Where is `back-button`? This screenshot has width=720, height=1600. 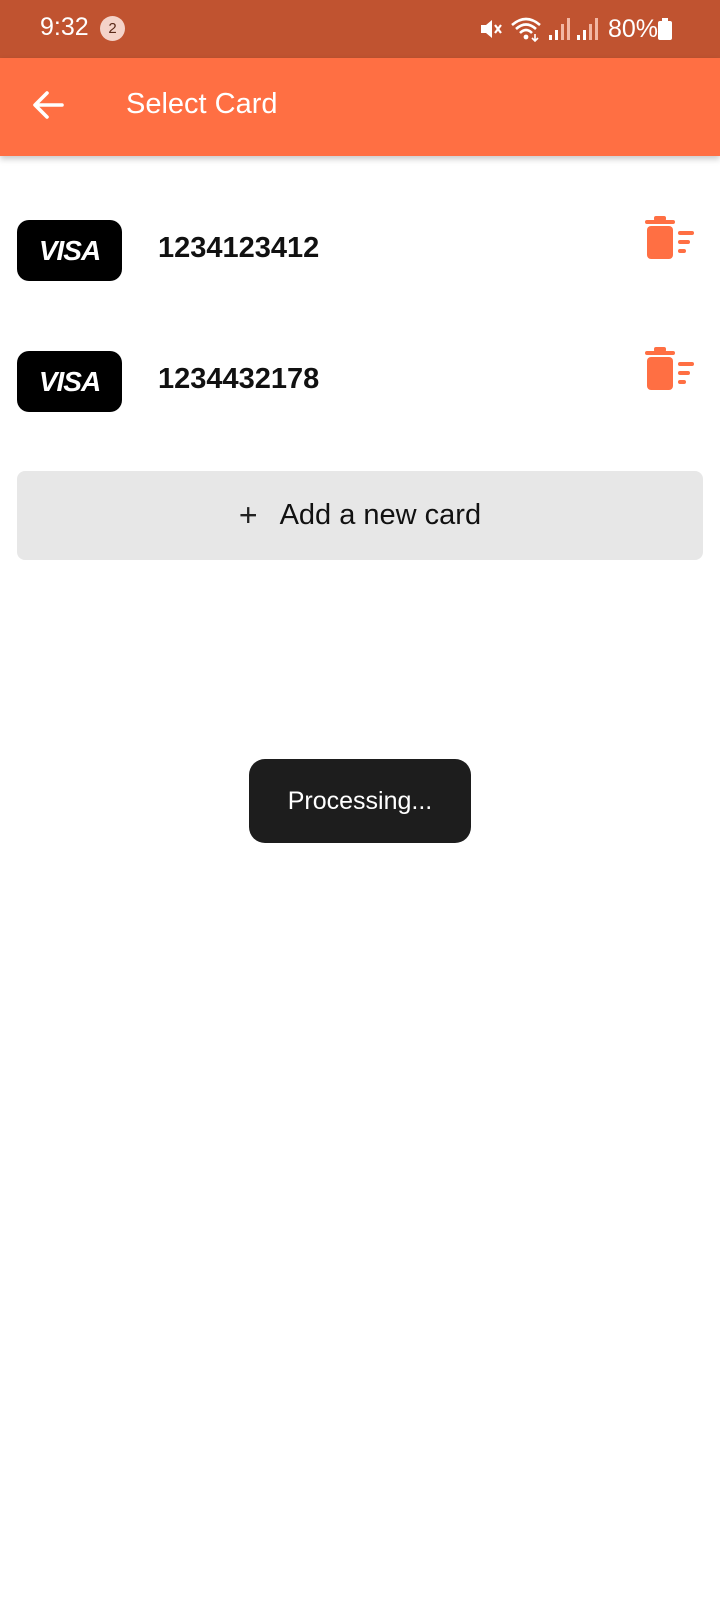 back-button is located at coordinates (48, 107).